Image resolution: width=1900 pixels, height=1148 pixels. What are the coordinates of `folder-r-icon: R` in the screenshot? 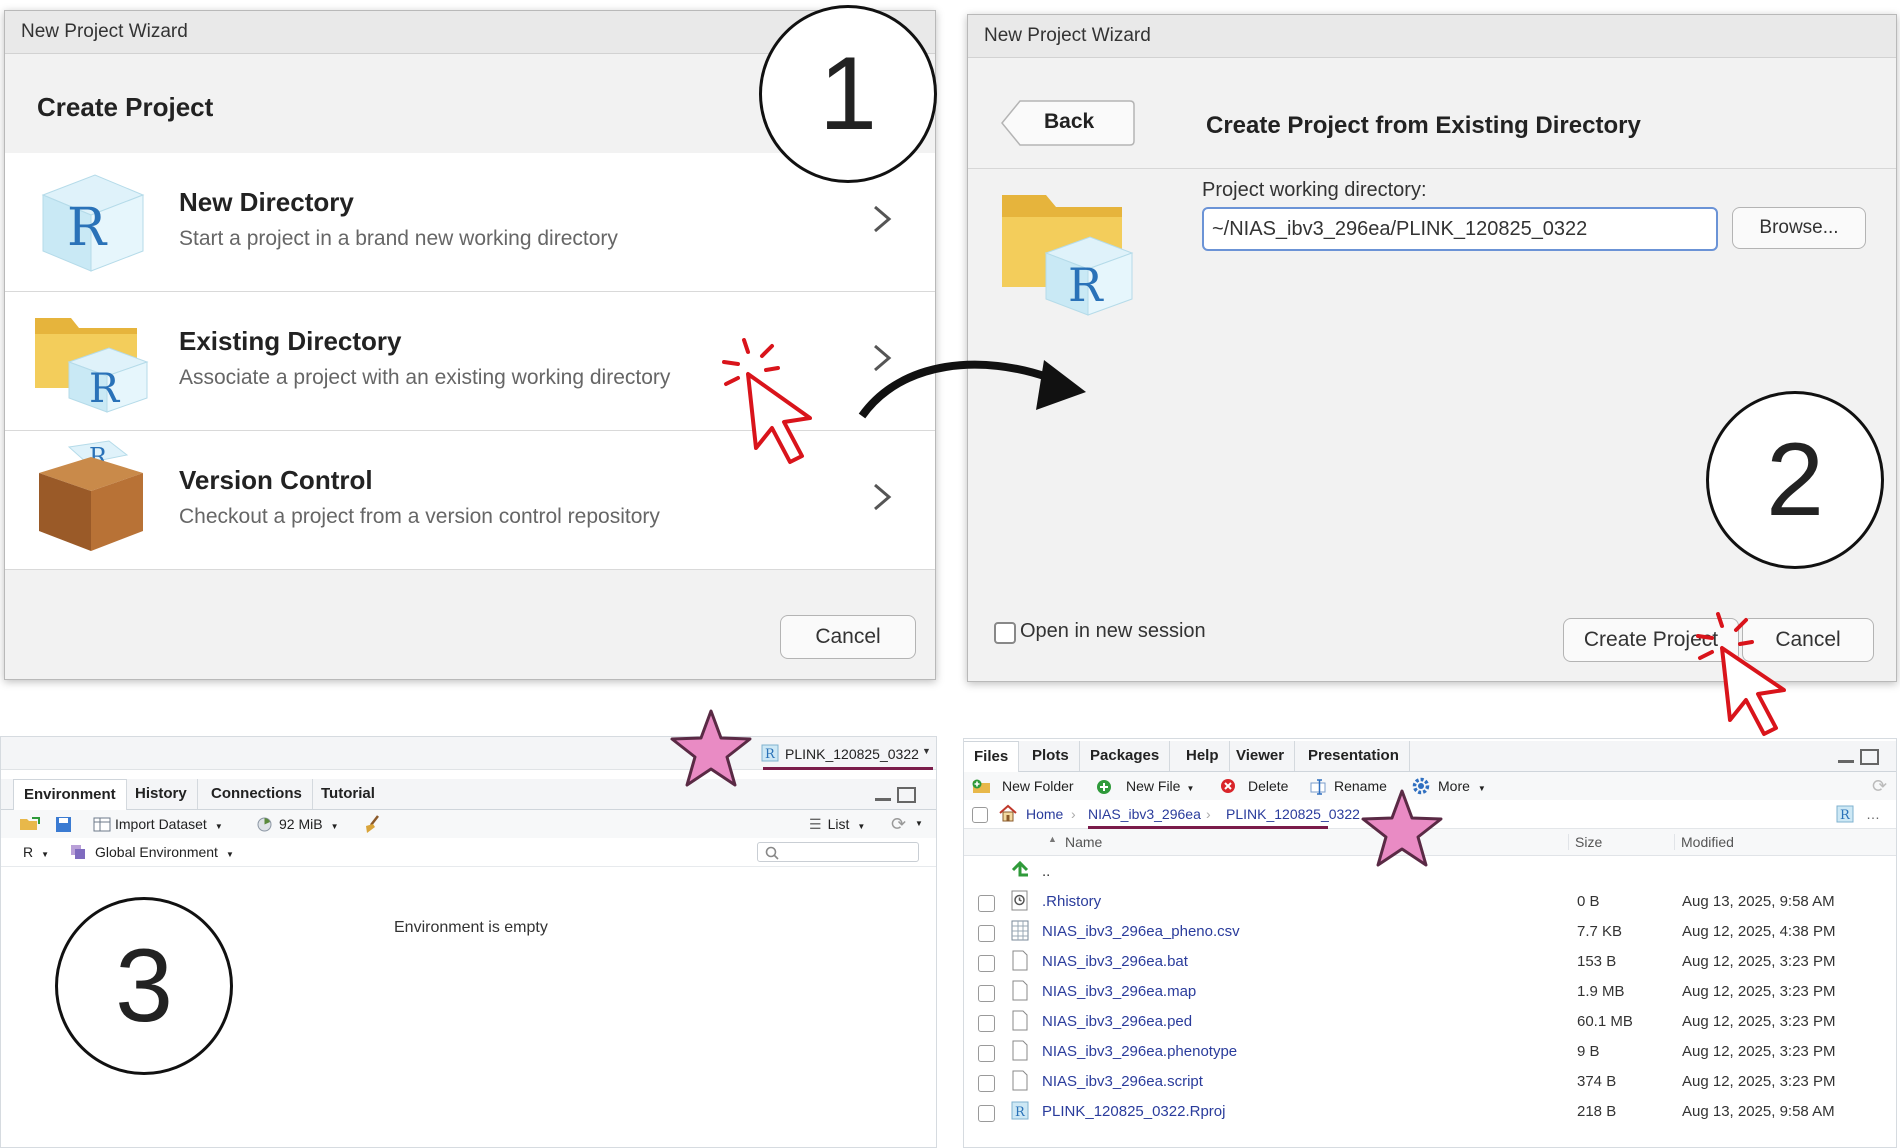 It's located at (92, 365).